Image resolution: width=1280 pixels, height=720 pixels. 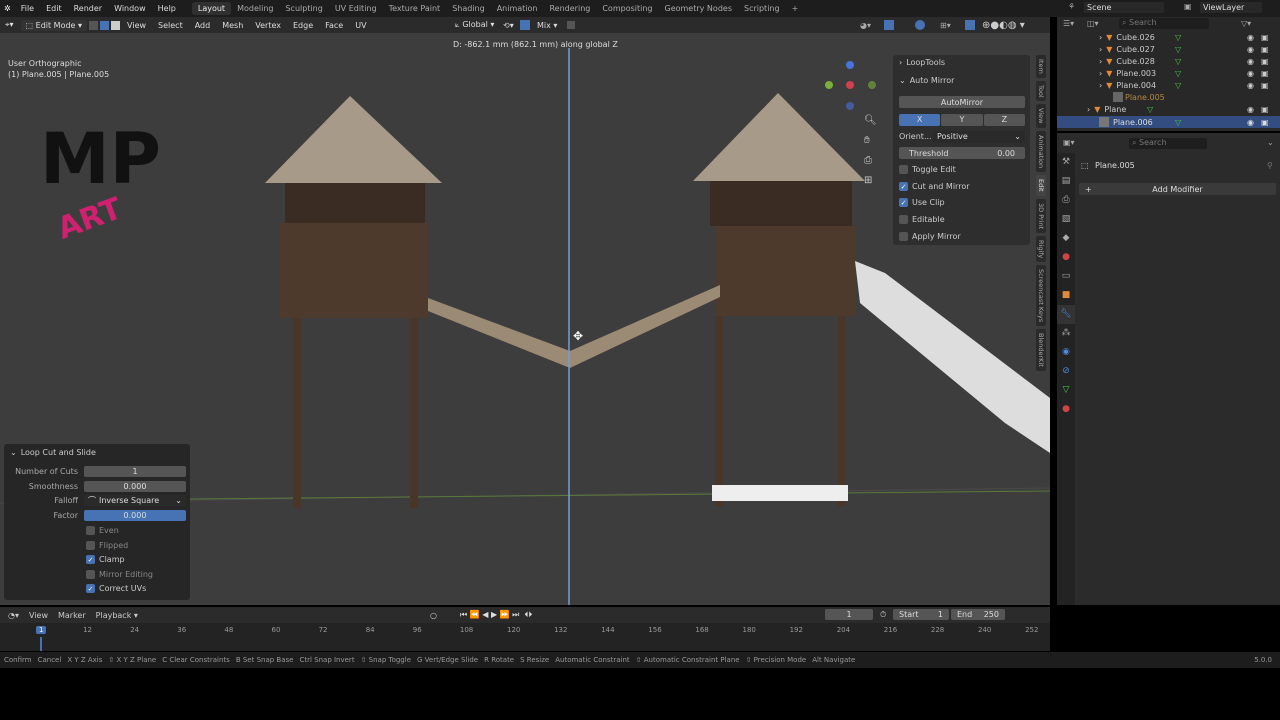 I want to click on timeline-menu-marker: Marker, so click(x=72, y=615).